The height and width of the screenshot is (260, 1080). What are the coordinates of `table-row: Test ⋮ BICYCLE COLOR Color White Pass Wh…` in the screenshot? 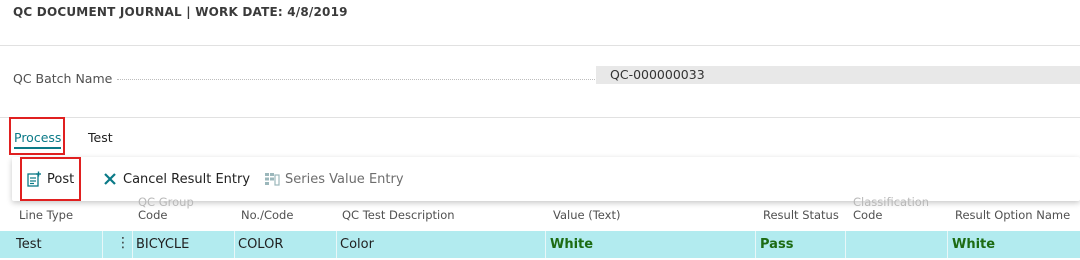 It's located at (540, 244).